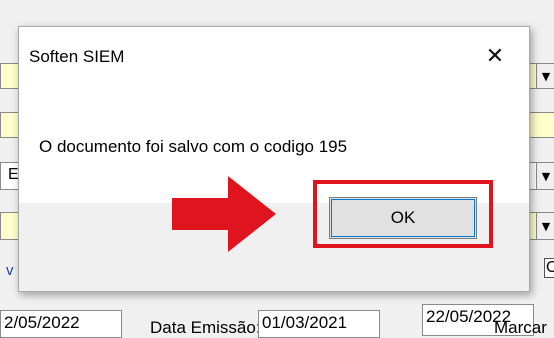 This screenshot has width=554, height=338. What do you see at coordinates (495, 56) in the screenshot?
I see `close-icon: ✕` at bounding box center [495, 56].